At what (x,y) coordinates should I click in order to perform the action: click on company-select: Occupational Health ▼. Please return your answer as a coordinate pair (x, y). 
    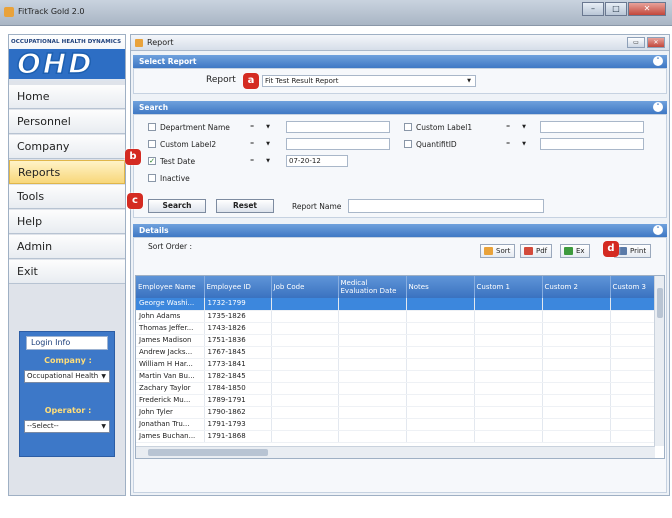
    Looking at the image, I should click on (67, 376).